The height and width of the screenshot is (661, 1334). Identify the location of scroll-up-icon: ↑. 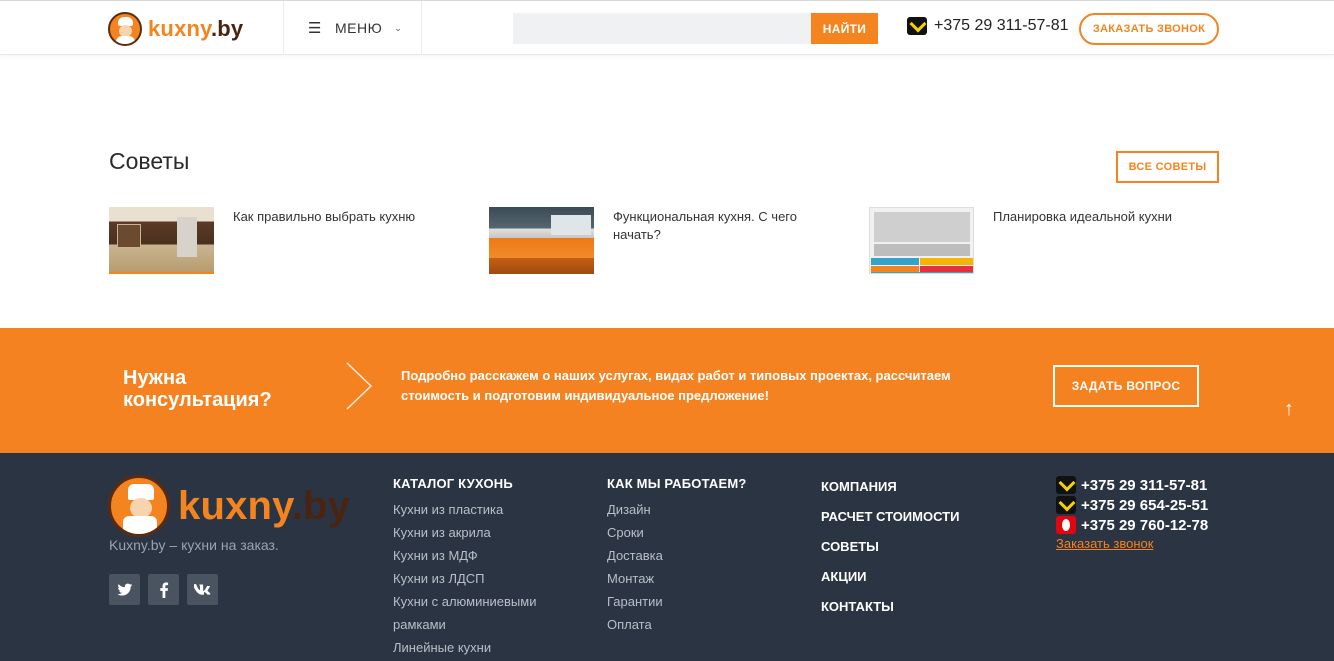
(1289, 409).